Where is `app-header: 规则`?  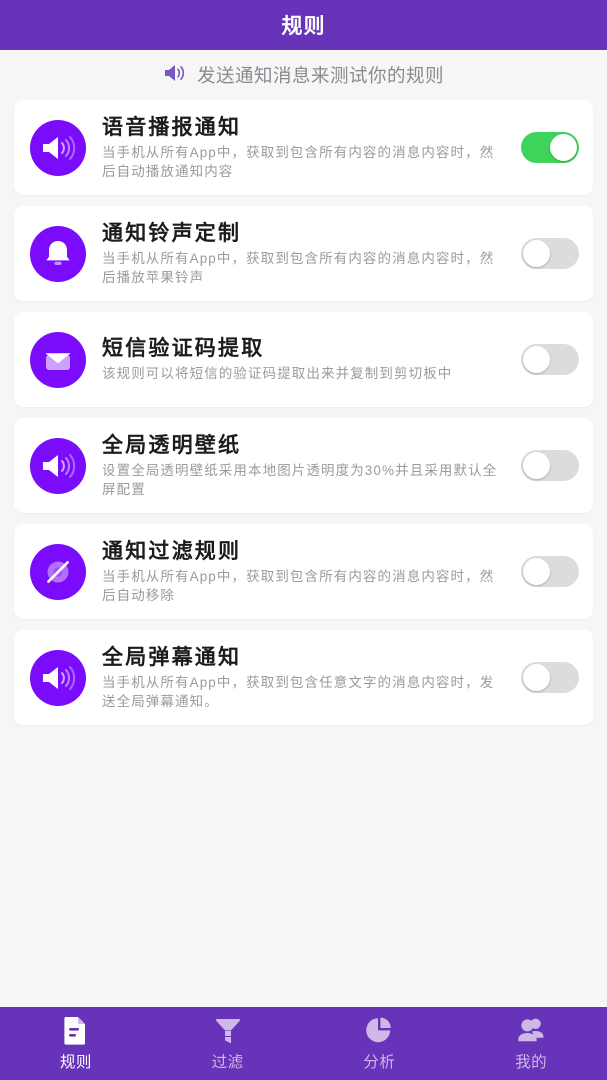 app-header: 规则 is located at coordinates (303, 25).